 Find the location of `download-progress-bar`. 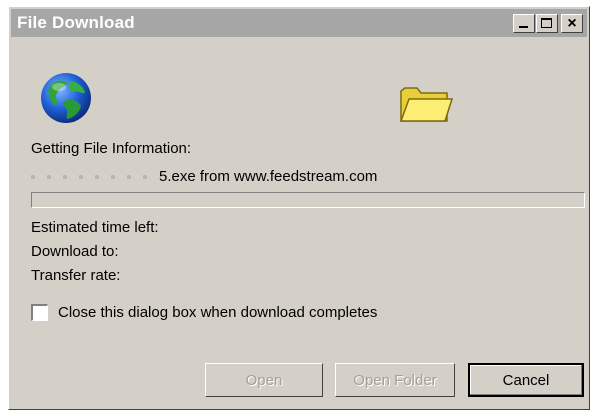

download-progress-bar is located at coordinates (308, 200).